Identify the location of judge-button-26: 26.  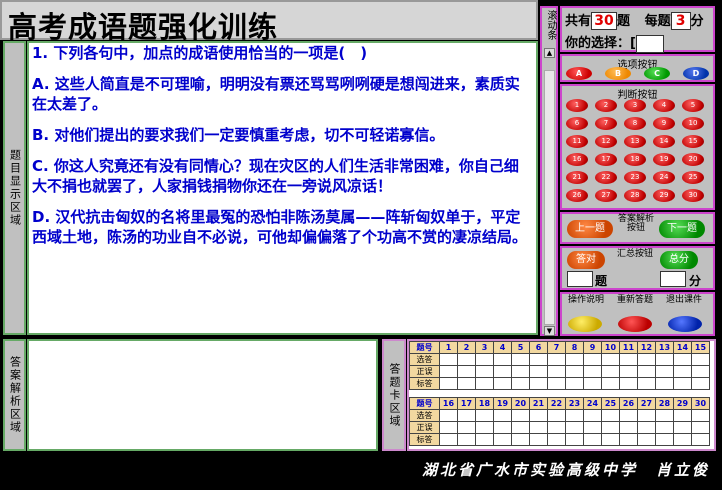
(577, 195).